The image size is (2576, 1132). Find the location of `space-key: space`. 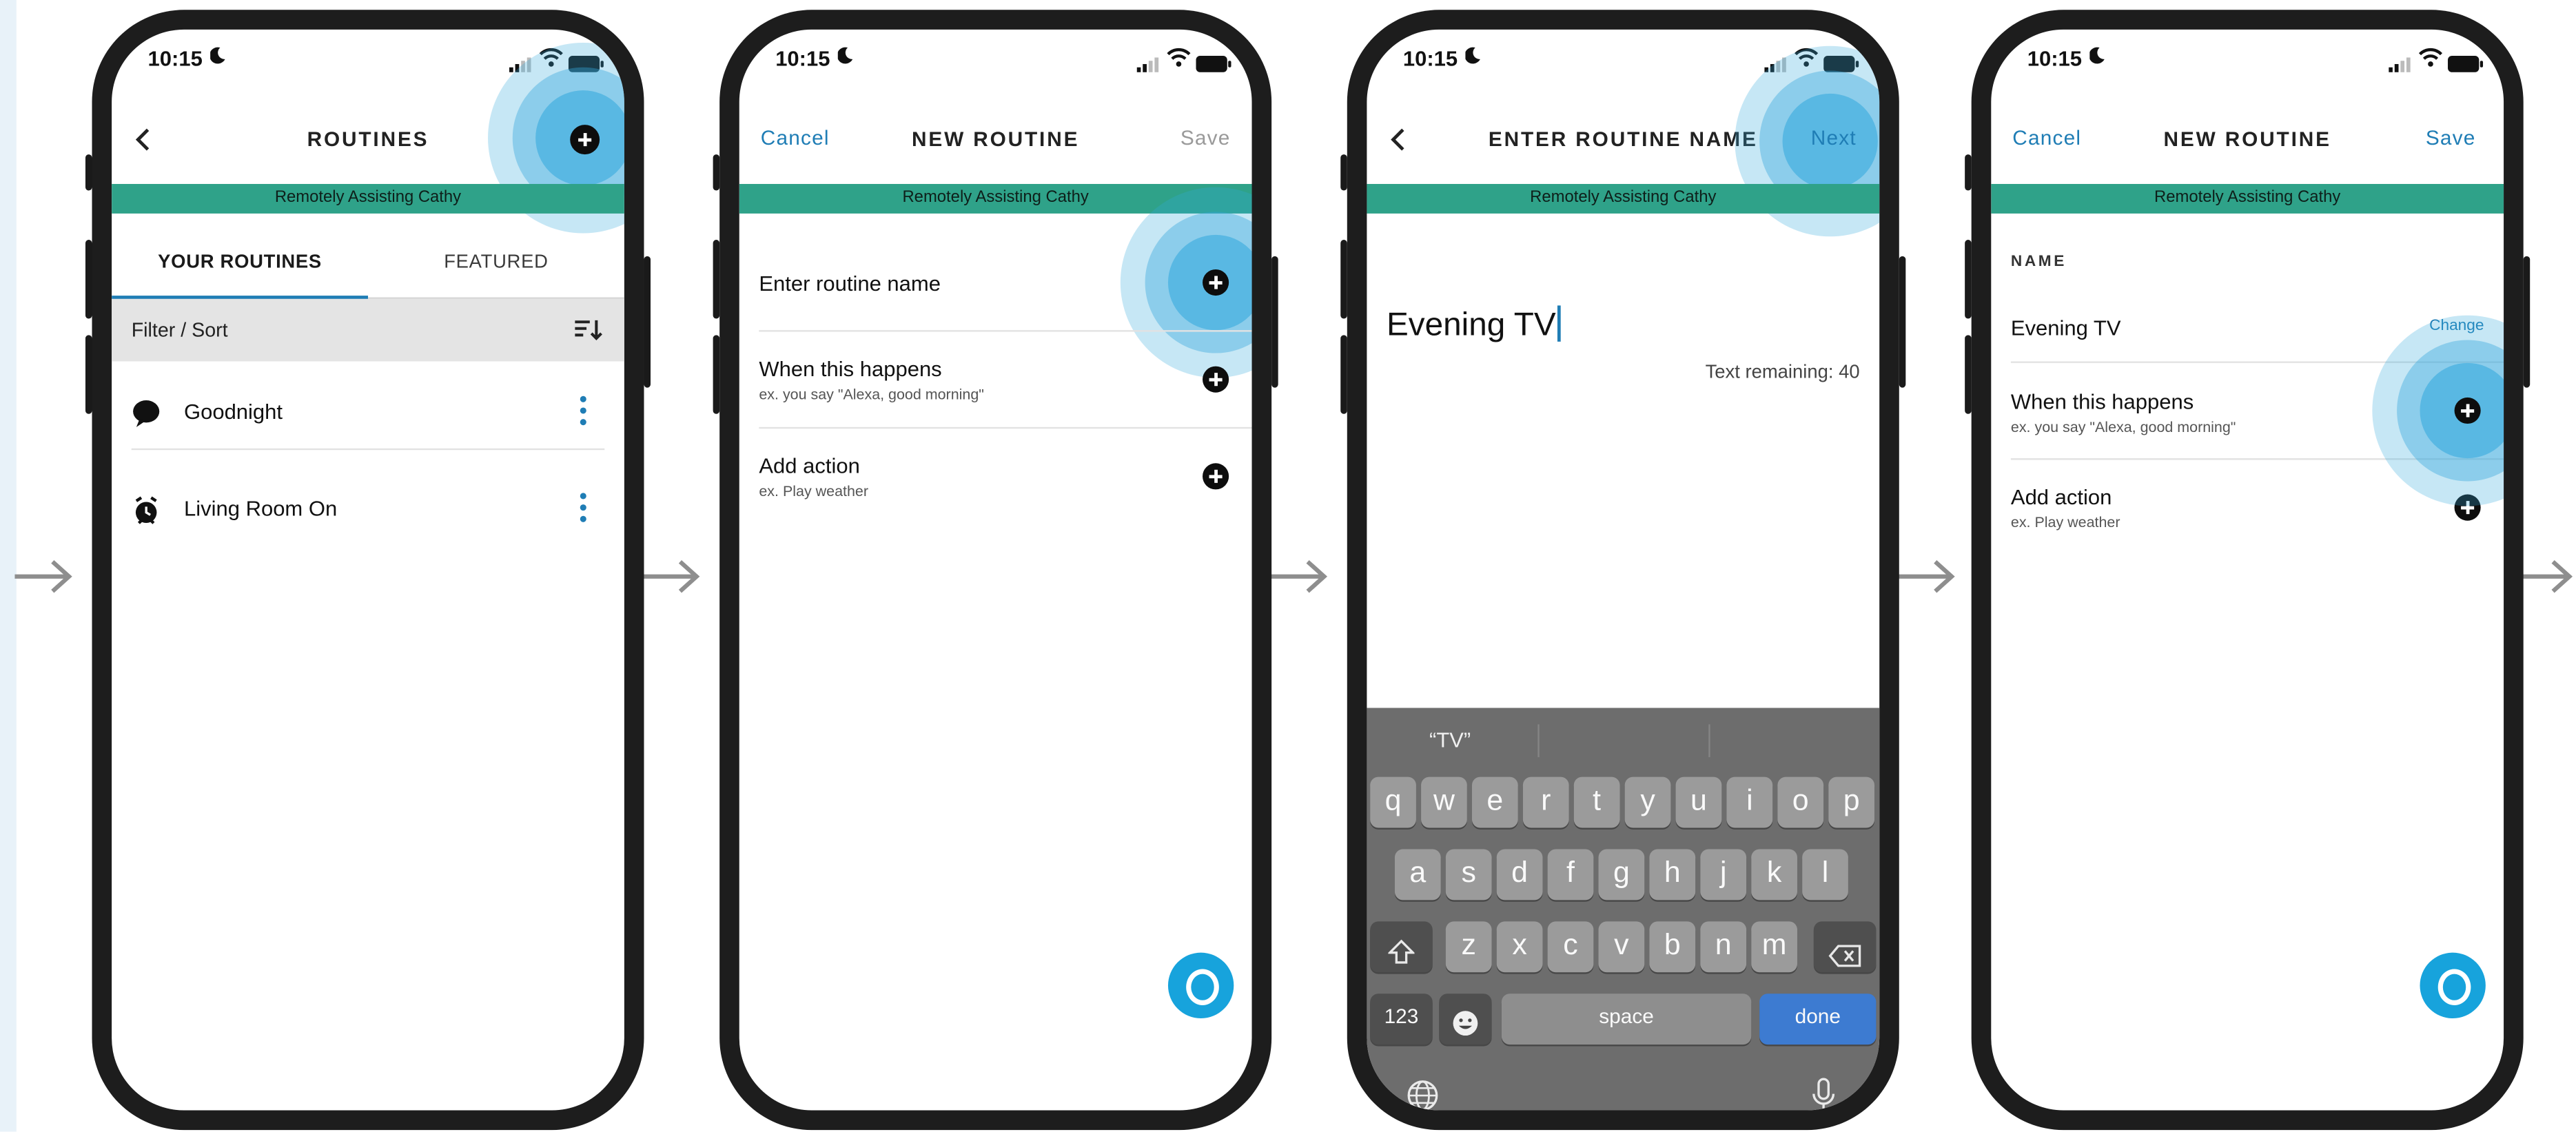

space-key: space is located at coordinates (1626, 1020).